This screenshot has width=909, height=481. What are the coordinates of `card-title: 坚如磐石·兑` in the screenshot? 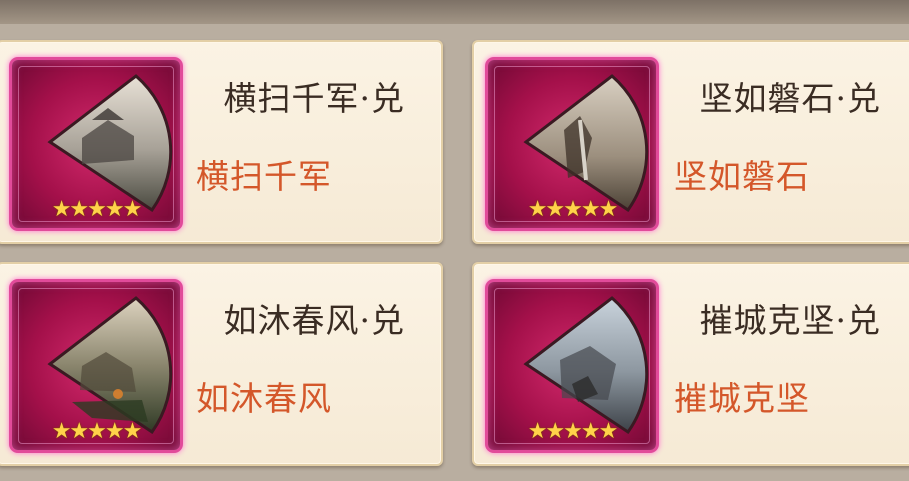 It's located at (790, 98).